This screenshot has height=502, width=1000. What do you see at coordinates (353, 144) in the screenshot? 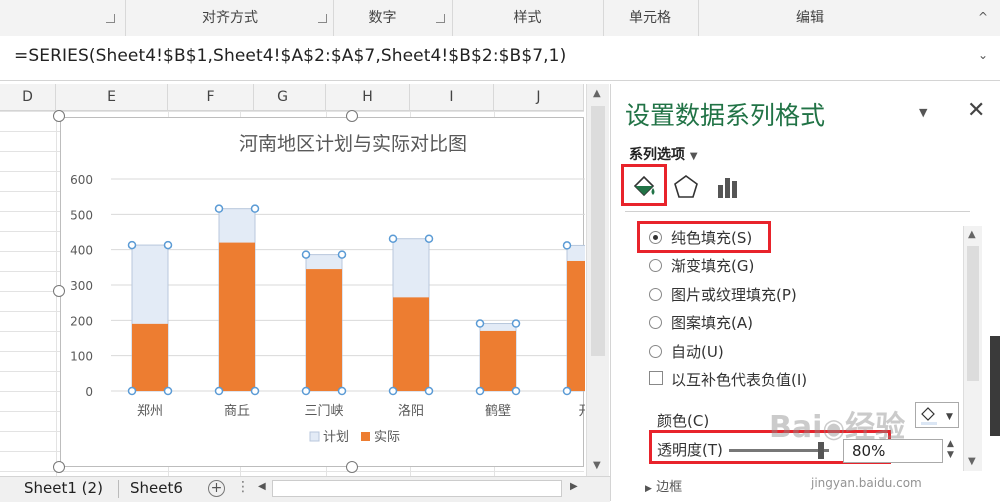
I see `chart-title: 河南地区计划与实际对比图` at bounding box center [353, 144].